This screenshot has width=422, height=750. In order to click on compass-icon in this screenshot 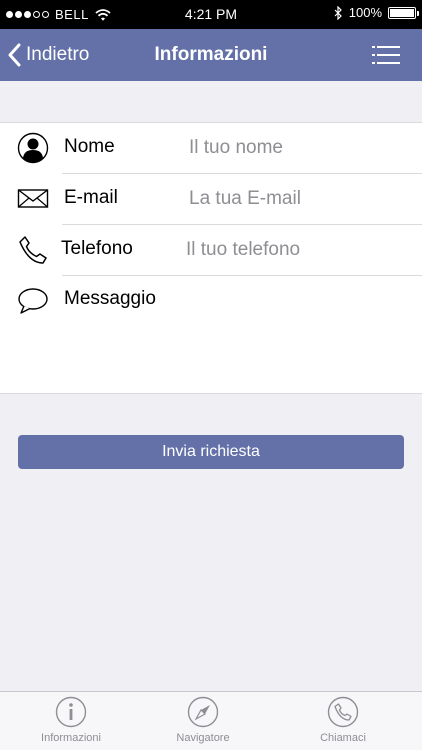, I will do `click(203, 712)`.